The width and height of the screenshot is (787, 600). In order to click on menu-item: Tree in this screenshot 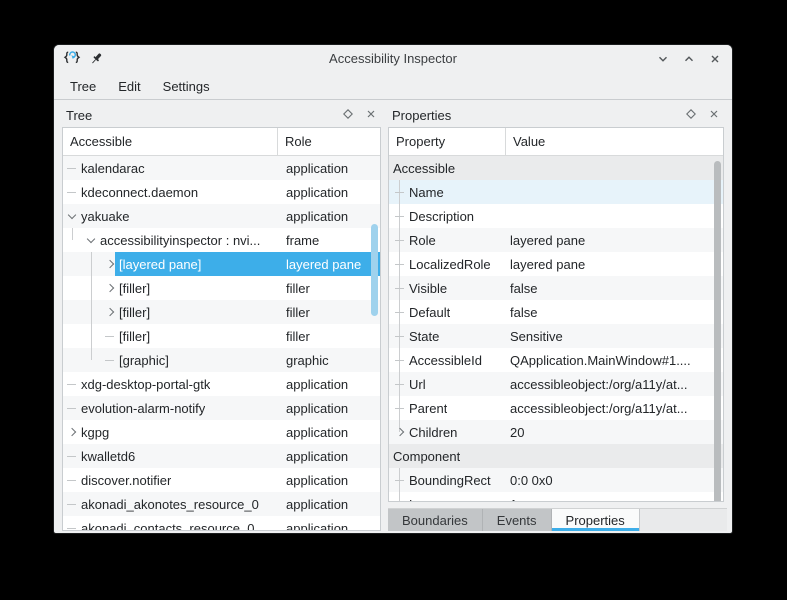, I will do `click(83, 86)`.